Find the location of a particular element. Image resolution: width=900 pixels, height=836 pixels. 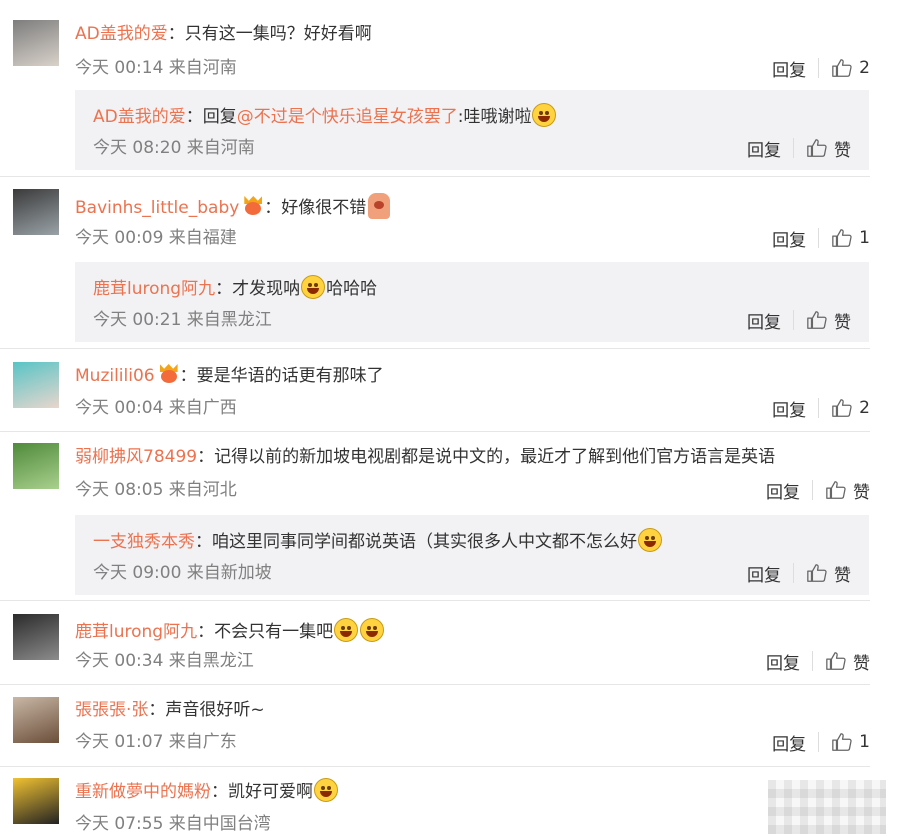

reply-text: :哇哦谢啦 is located at coordinates (494, 117).